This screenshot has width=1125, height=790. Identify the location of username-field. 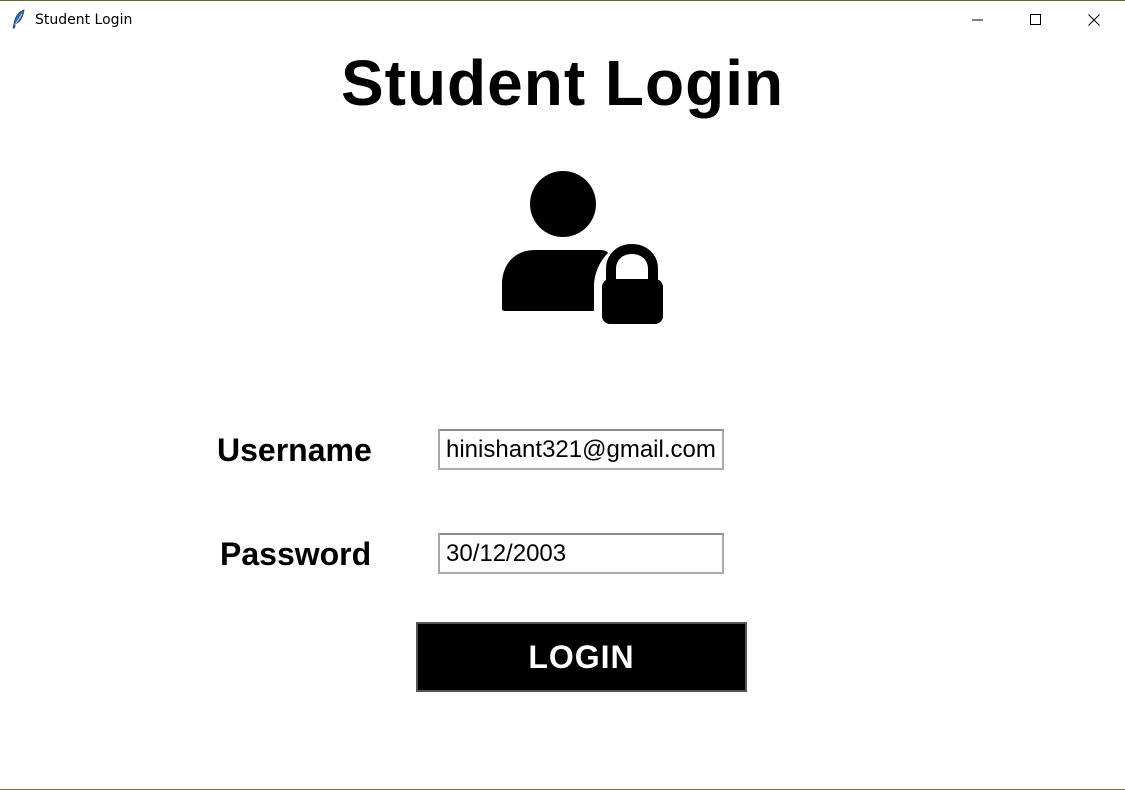
(581, 449).